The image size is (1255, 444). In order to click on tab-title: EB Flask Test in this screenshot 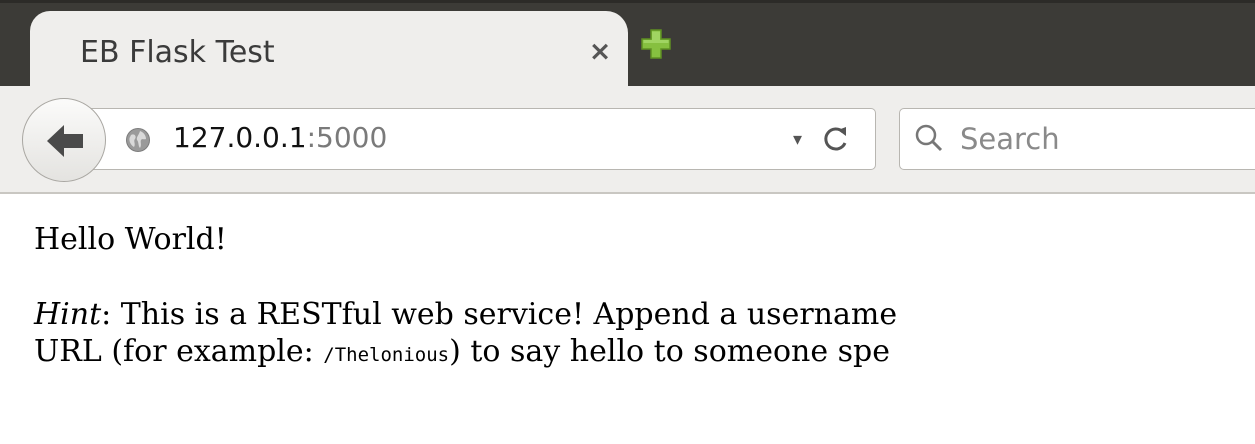, I will do `click(177, 52)`.